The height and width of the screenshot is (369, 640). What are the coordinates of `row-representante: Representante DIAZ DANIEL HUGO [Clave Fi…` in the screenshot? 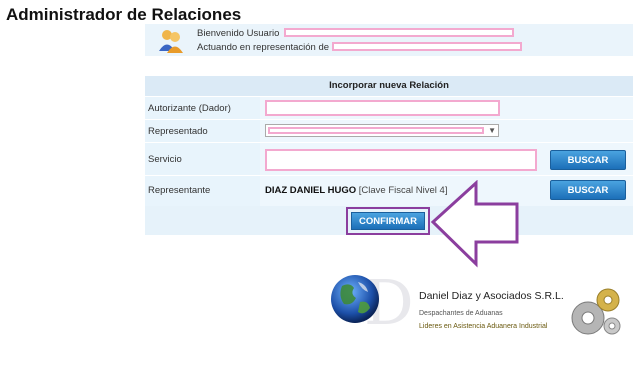 It's located at (389, 190).